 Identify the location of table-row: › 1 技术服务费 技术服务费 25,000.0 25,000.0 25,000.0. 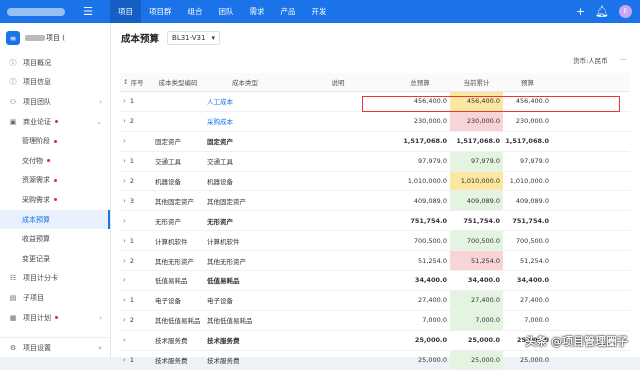
(375, 360).